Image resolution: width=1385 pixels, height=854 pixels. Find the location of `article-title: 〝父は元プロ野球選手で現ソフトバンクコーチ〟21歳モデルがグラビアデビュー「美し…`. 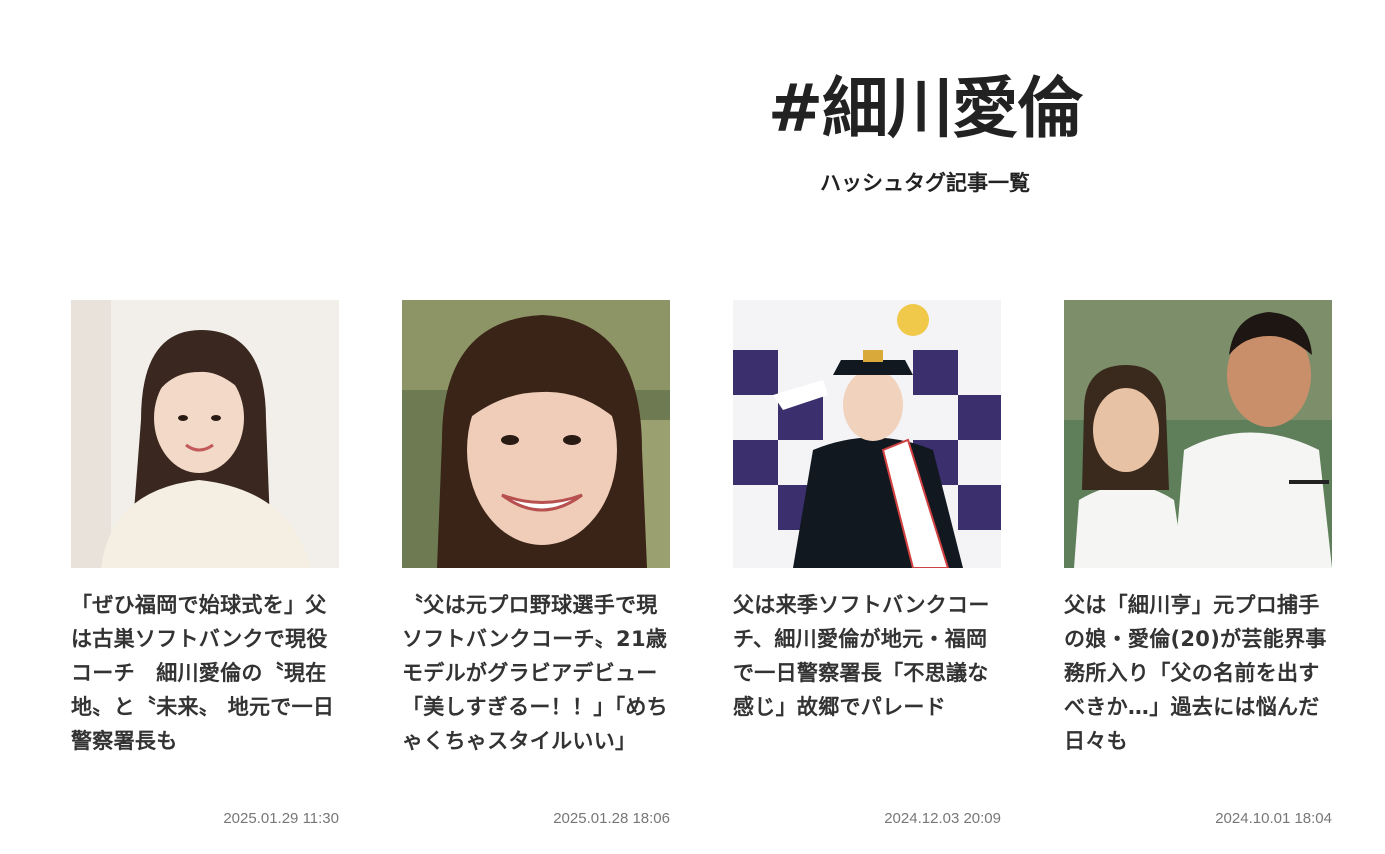

article-title: 〝父は元プロ野球選手で現ソフトバンクコーチ〟21歳モデルがグラビアデビュー「美し… is located at coordinates (536, 673).